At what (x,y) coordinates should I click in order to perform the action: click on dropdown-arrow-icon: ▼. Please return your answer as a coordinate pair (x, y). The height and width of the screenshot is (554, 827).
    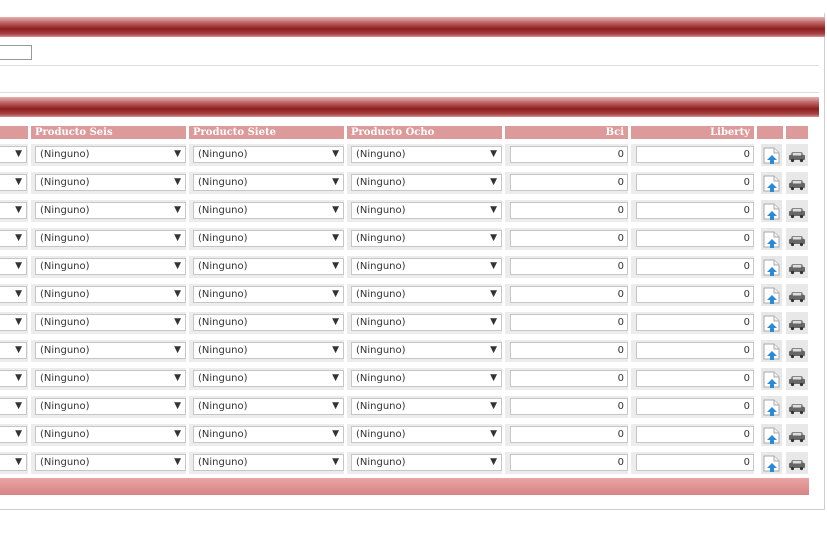
    Looking at the image, I should click on (493, 434).